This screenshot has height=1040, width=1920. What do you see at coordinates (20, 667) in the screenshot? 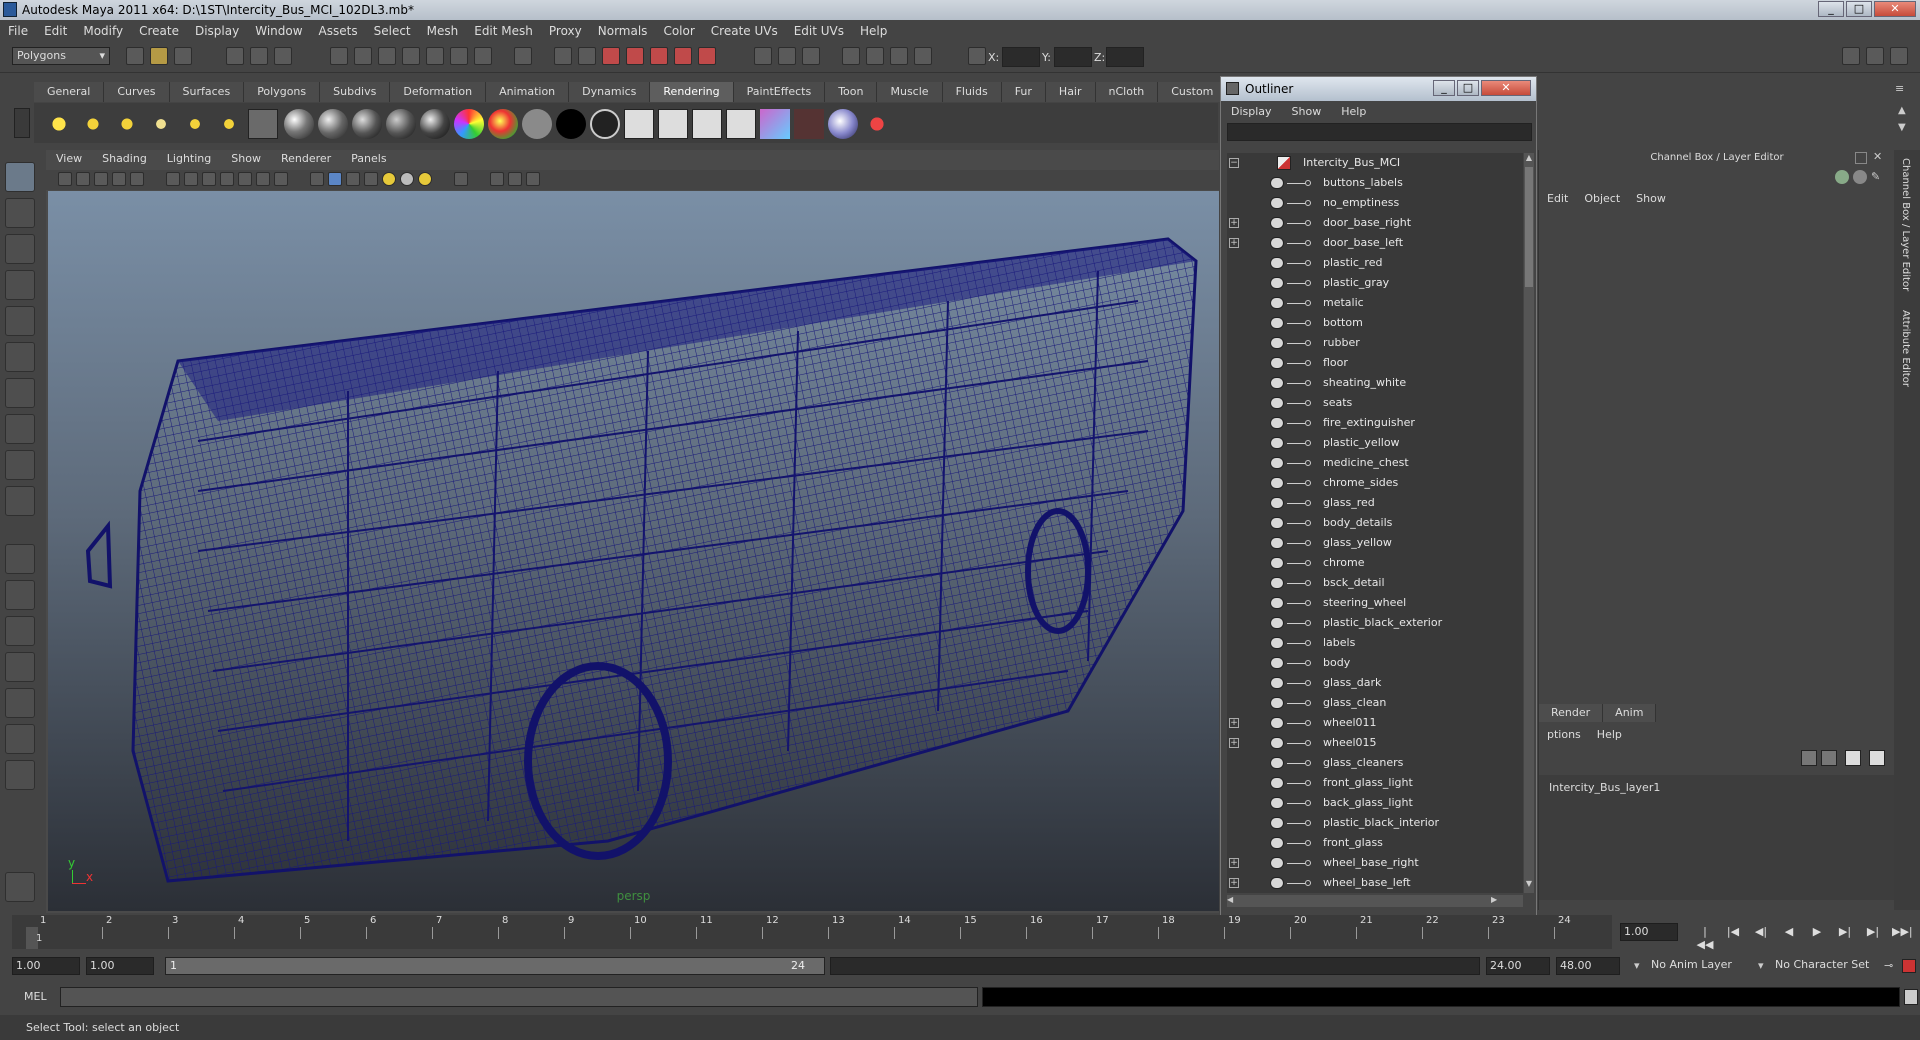
I see `graph-persp-layout-icon` at bounding box center [20, 667].